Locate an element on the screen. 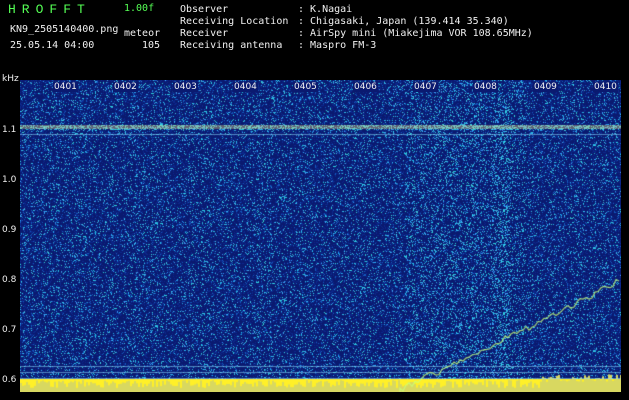 The image size is (629, 400). x-tick-0407: 0407 is located at coordinates (425, 87).